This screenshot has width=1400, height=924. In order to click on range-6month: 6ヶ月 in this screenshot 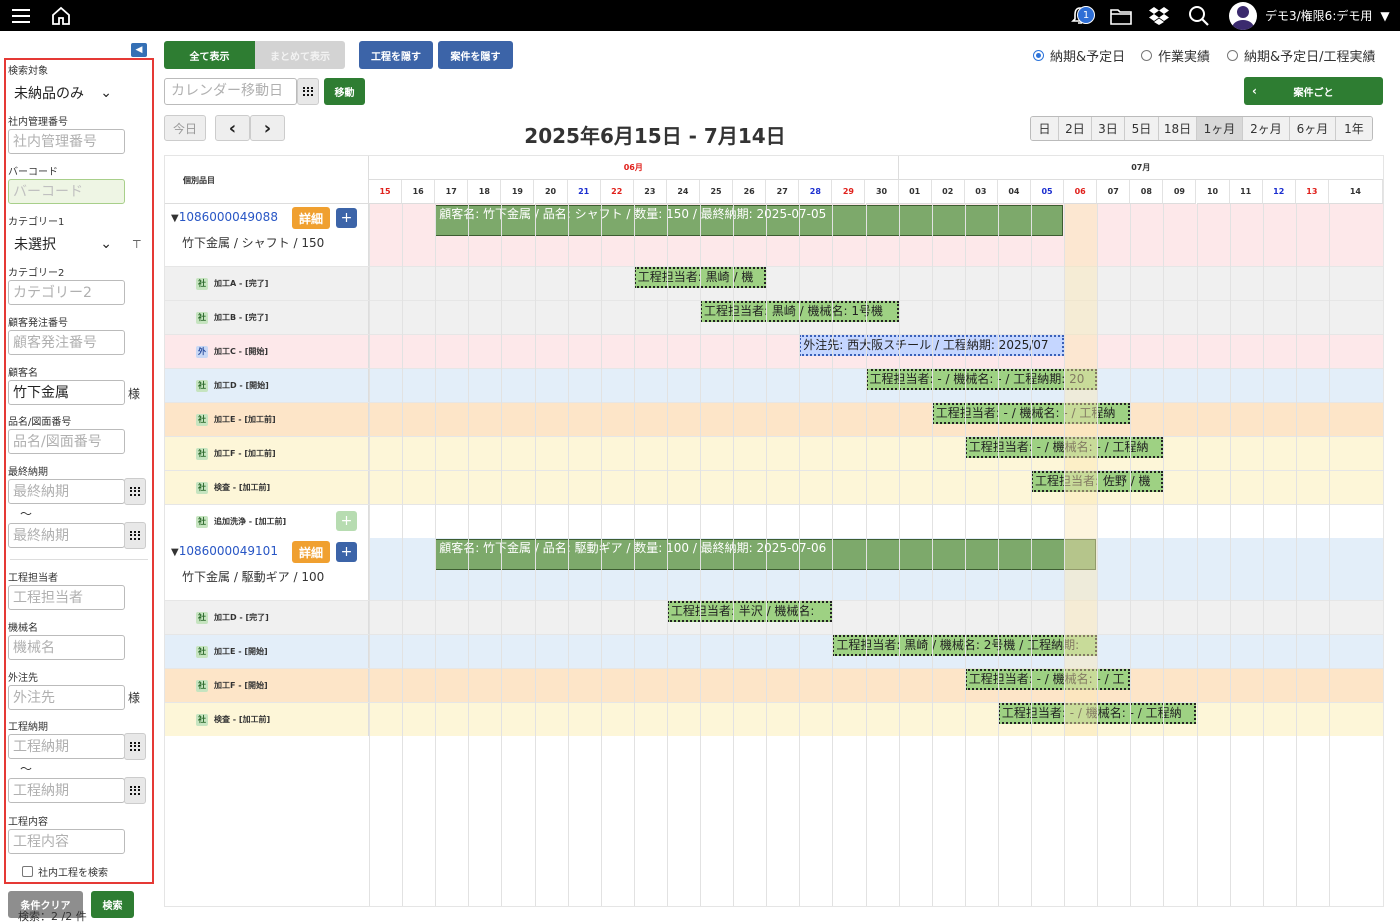, I will do `click(1313, 128)`.